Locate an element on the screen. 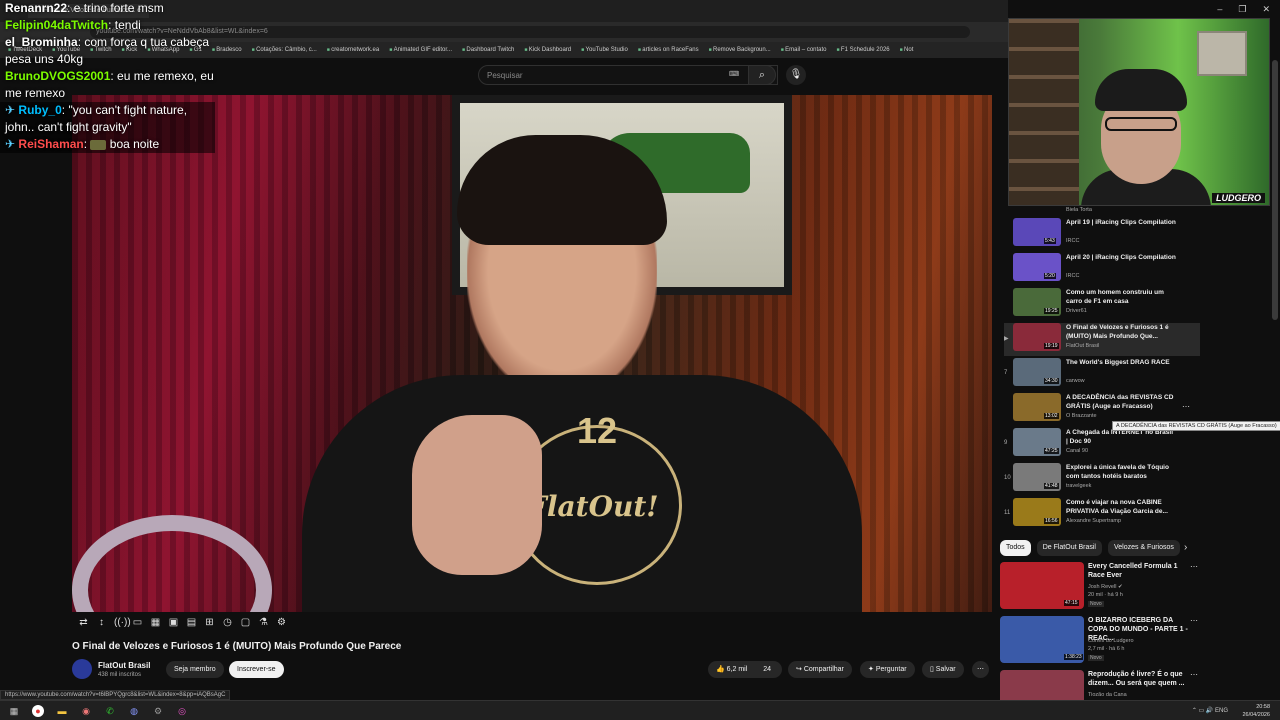 The width and height of the screenshot is (1280, 720). filter-chips: Todos De FlatOut Brasil Velozes & Furiosos is located at coordinates (1090, 548).